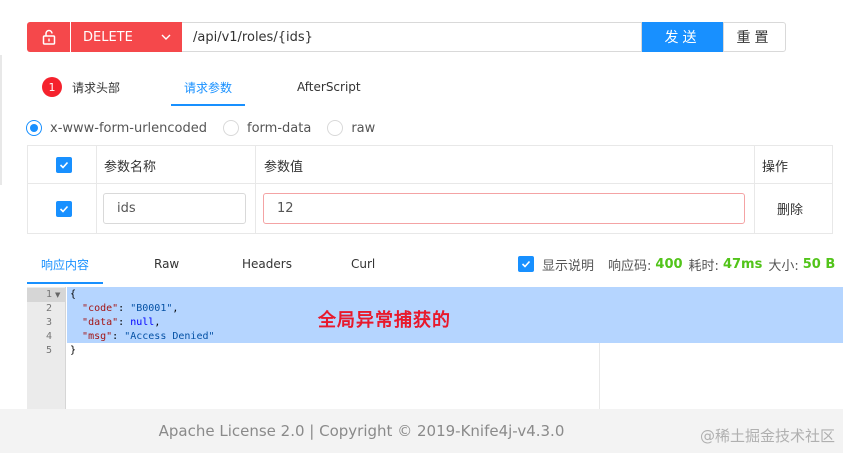 This screenshot has width=843, height=453. I want to click on json-value: "B0001", so click(151, 308).